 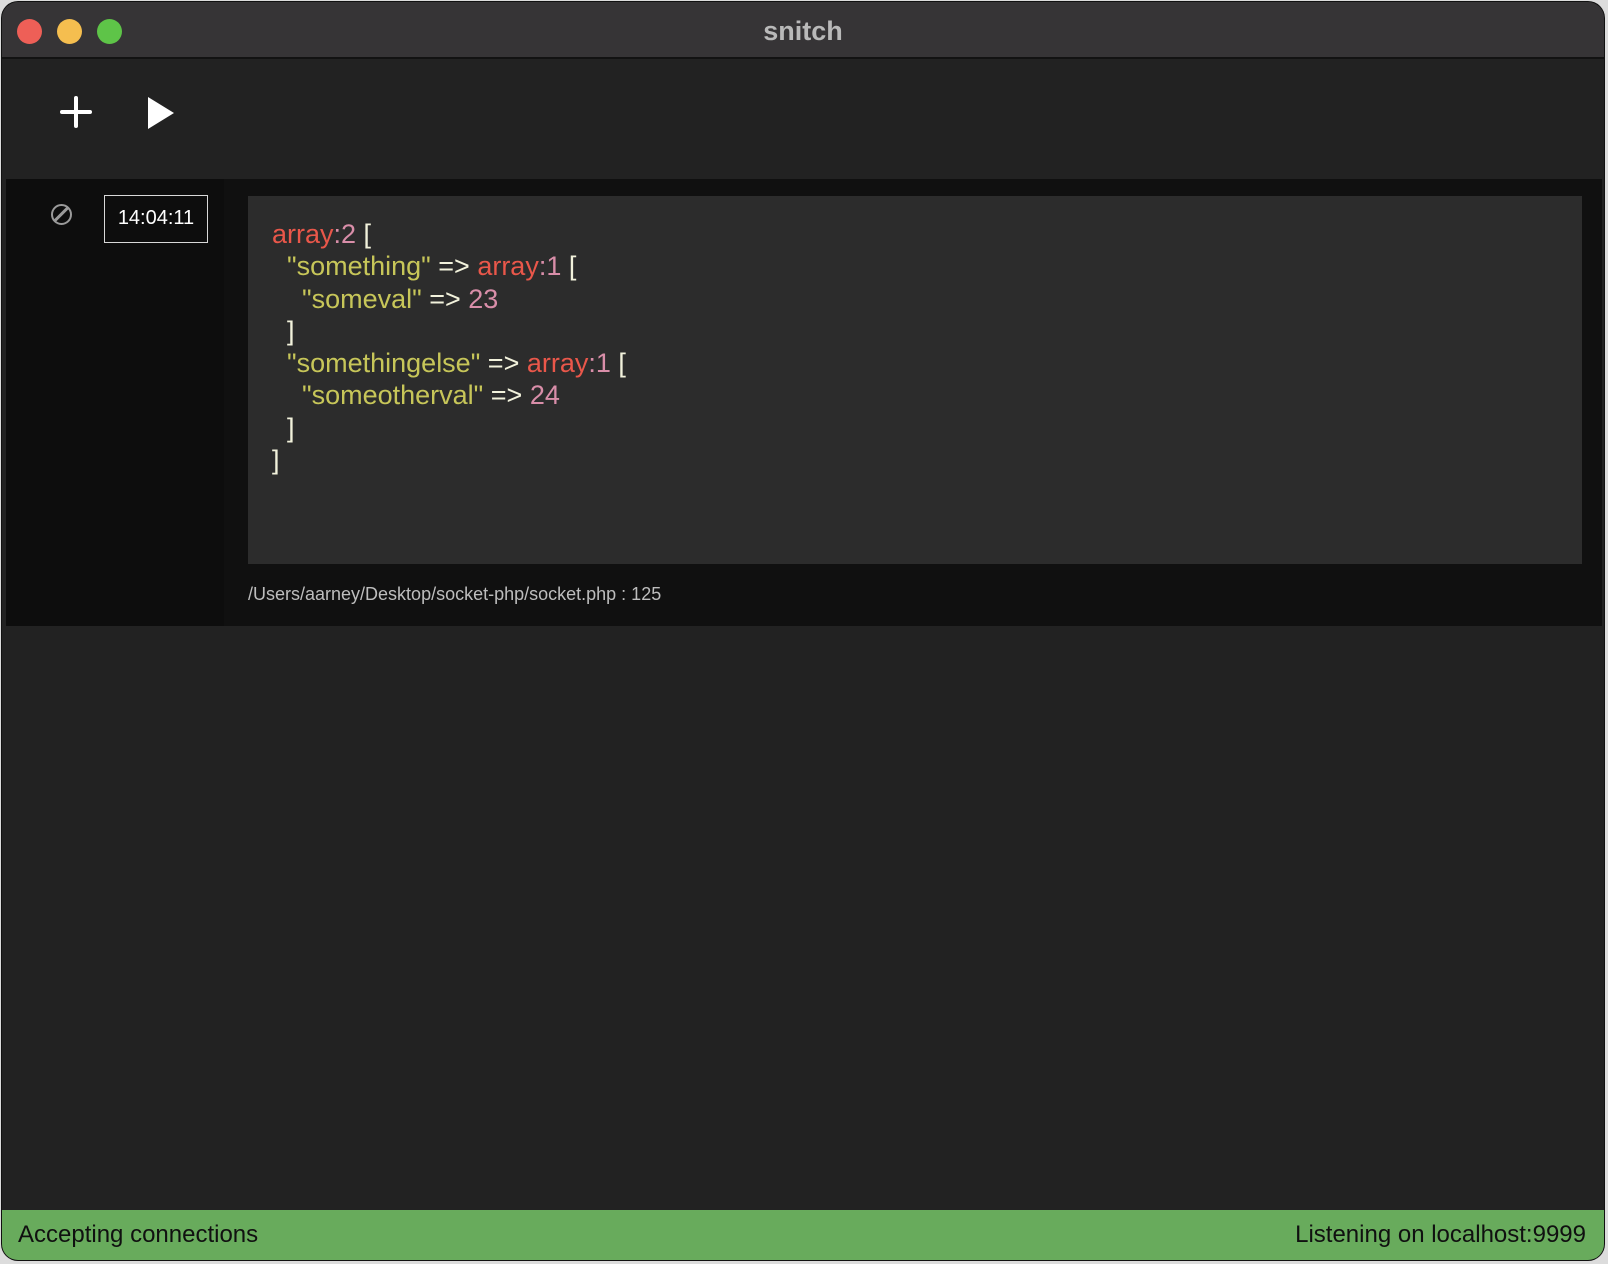 I want to click on plus-icon, so click(x=76, y=112).